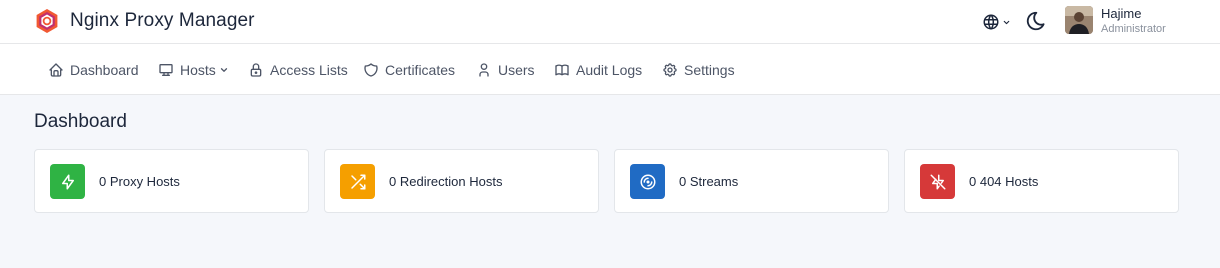 The width and height of the screenshot is (1220, 268). I want to click on user-icon, so click(484, 69).